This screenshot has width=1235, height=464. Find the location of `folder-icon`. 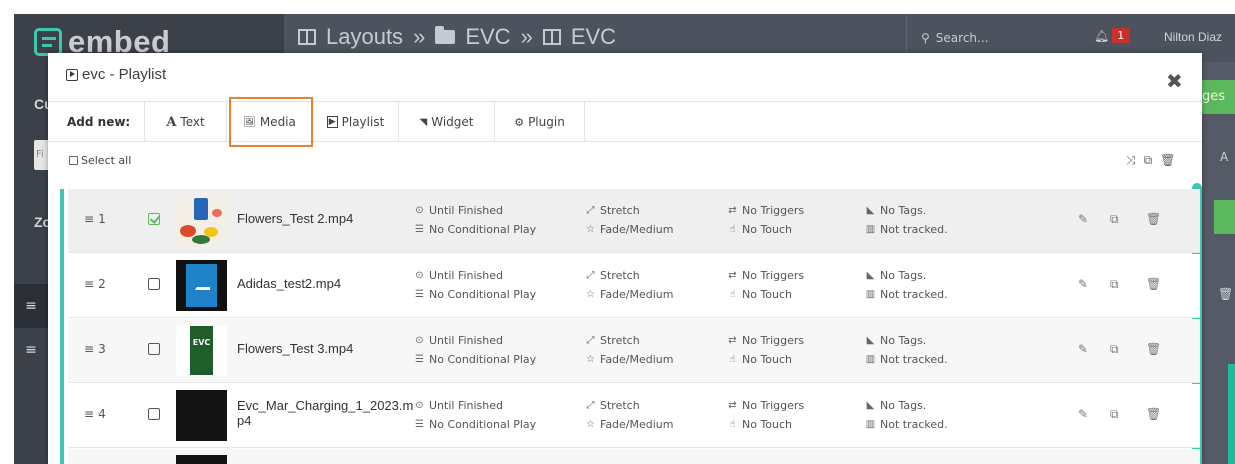

folder-icon is located at coordinates (445, 35).